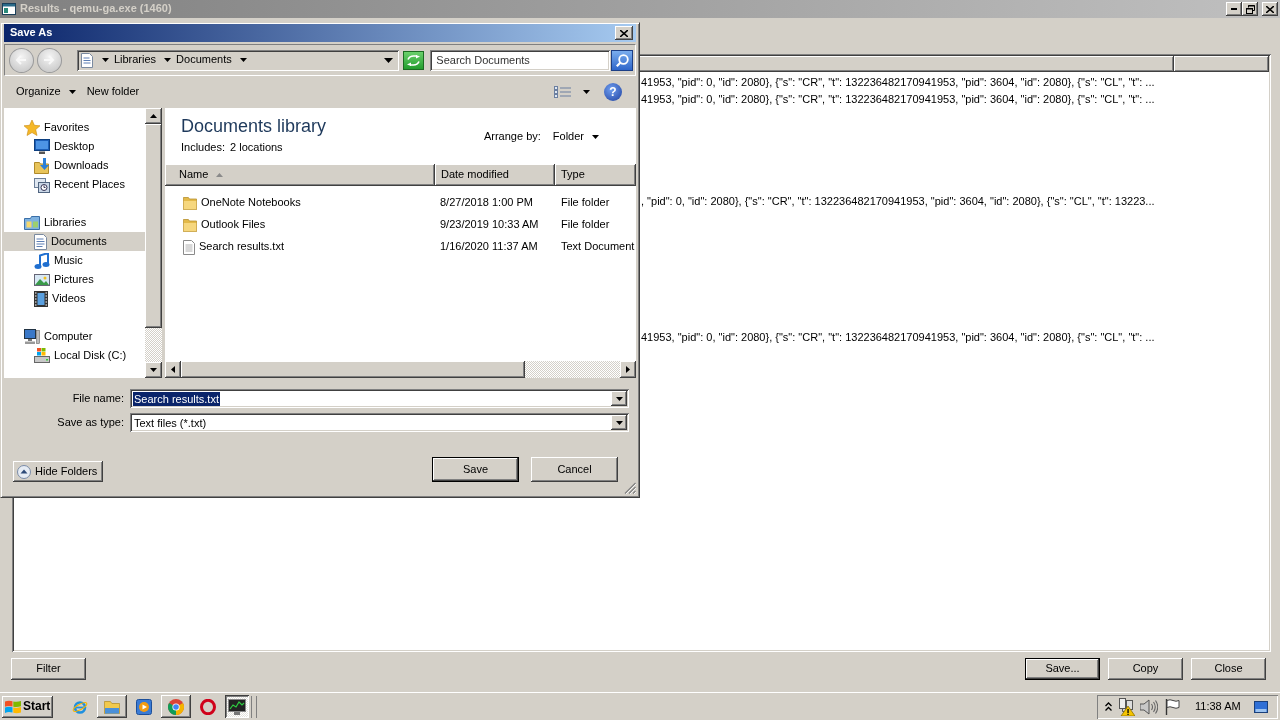 This screenshot has height=720, width=1280. I want to click on file-date: 8/27/2018 1:00 PM, so click(486, 203).